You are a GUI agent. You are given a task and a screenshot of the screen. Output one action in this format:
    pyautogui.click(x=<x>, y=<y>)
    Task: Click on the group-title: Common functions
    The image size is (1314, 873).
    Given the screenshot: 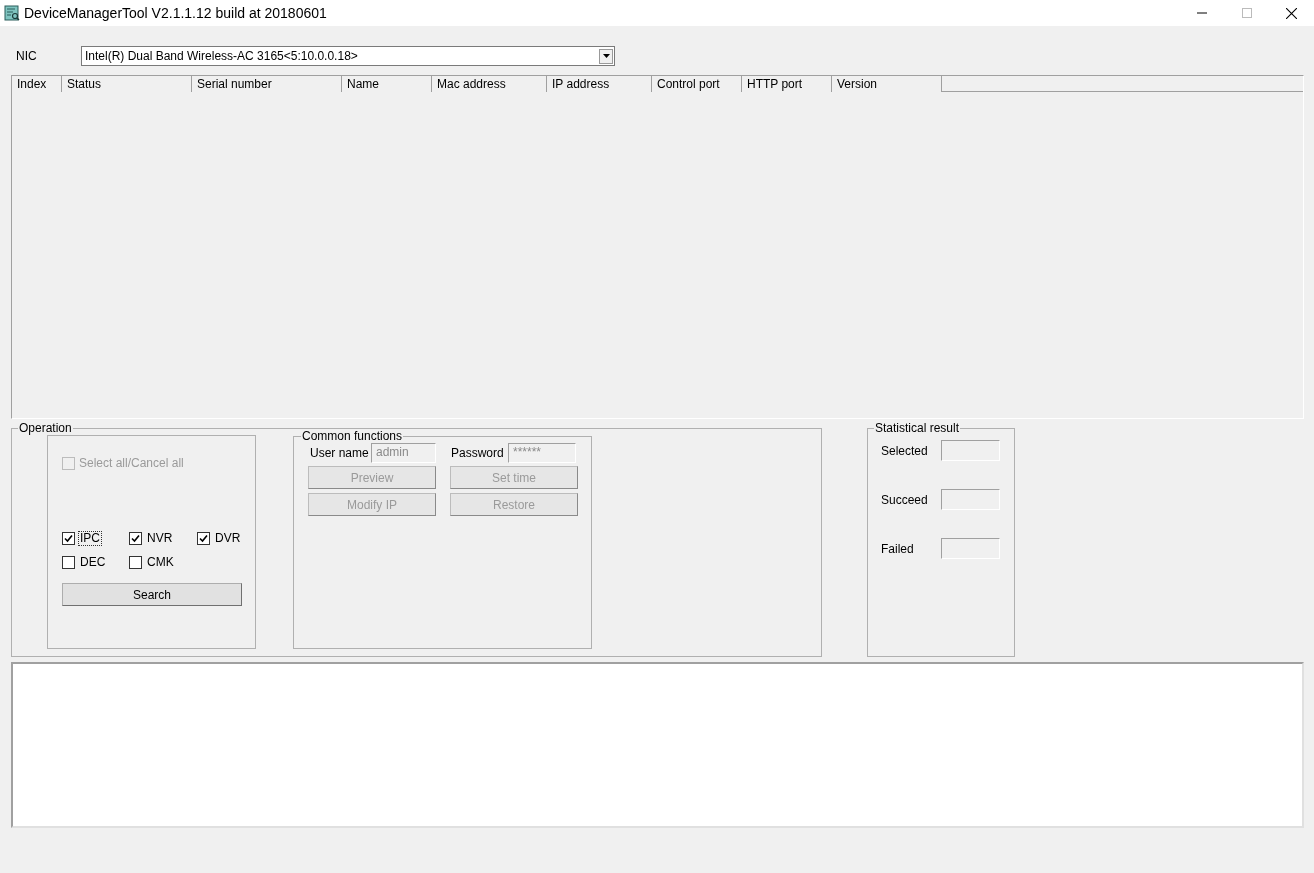 What is the action you would take?
    pyautogui.click(x=352, y=436)
    